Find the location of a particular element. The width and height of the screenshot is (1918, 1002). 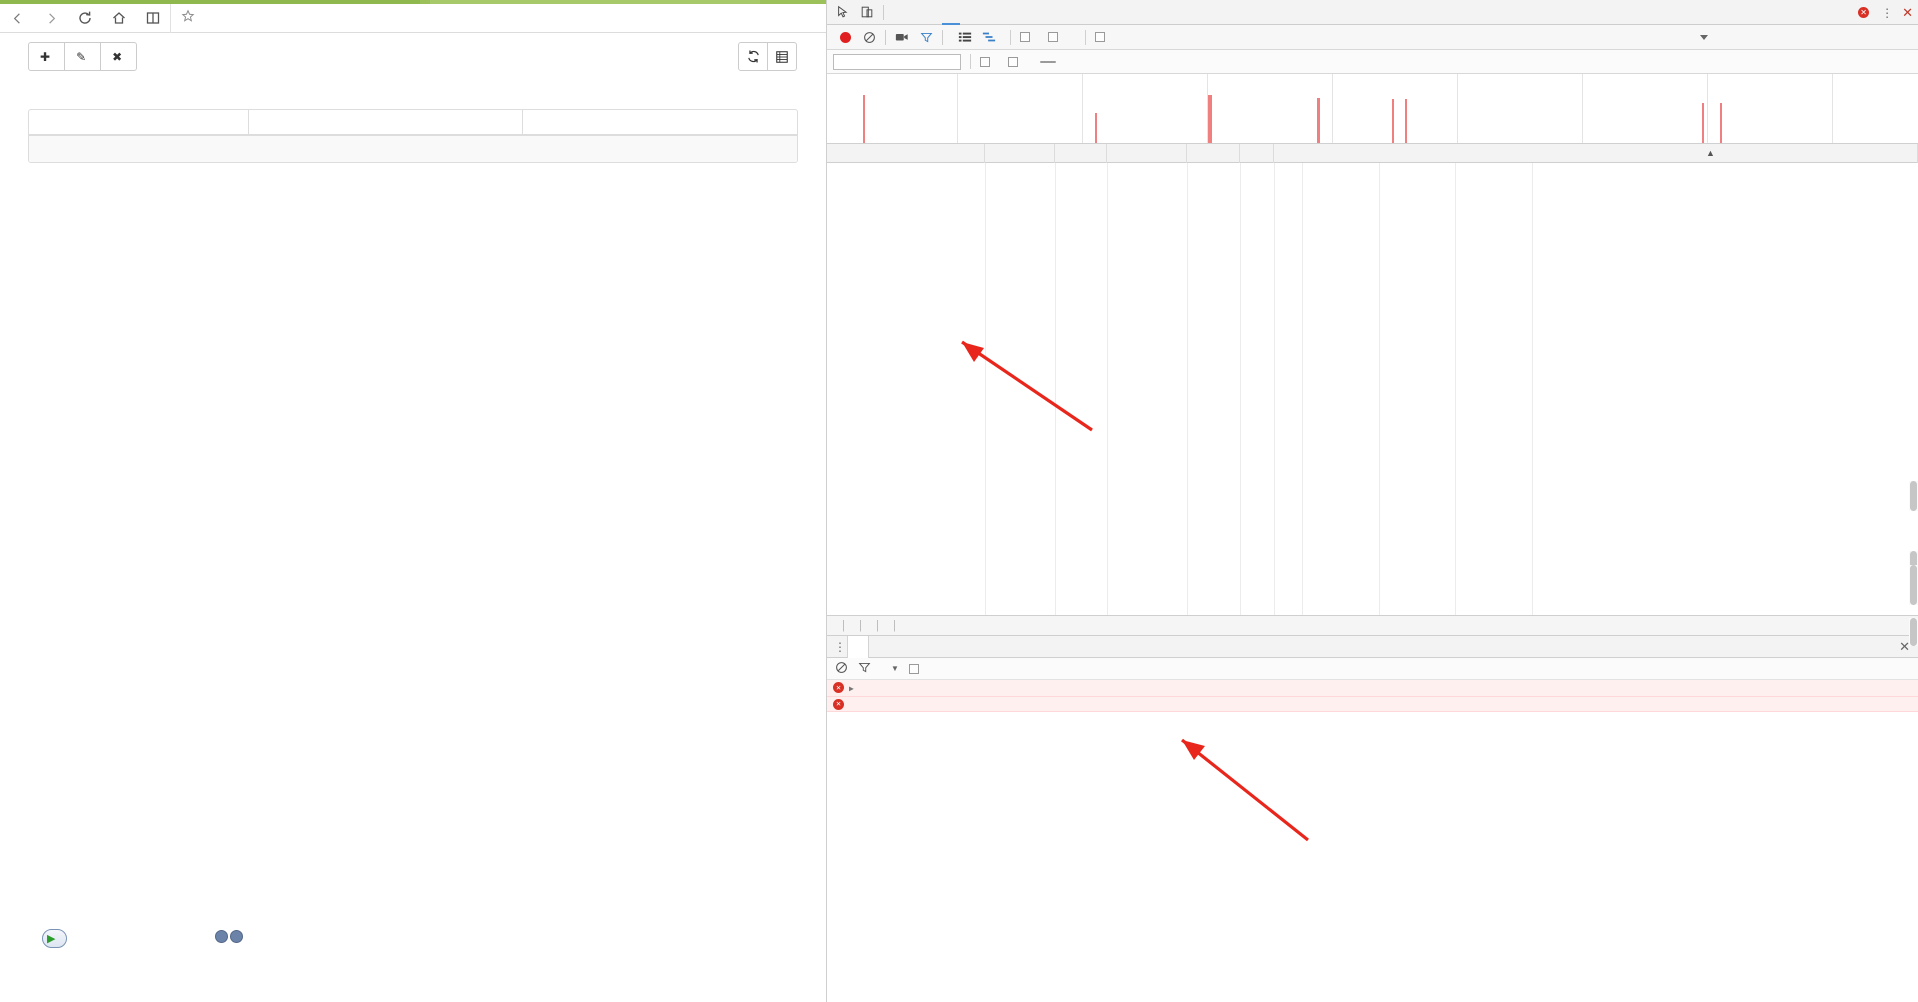

columns-icon is located at coordinates (782, 56).